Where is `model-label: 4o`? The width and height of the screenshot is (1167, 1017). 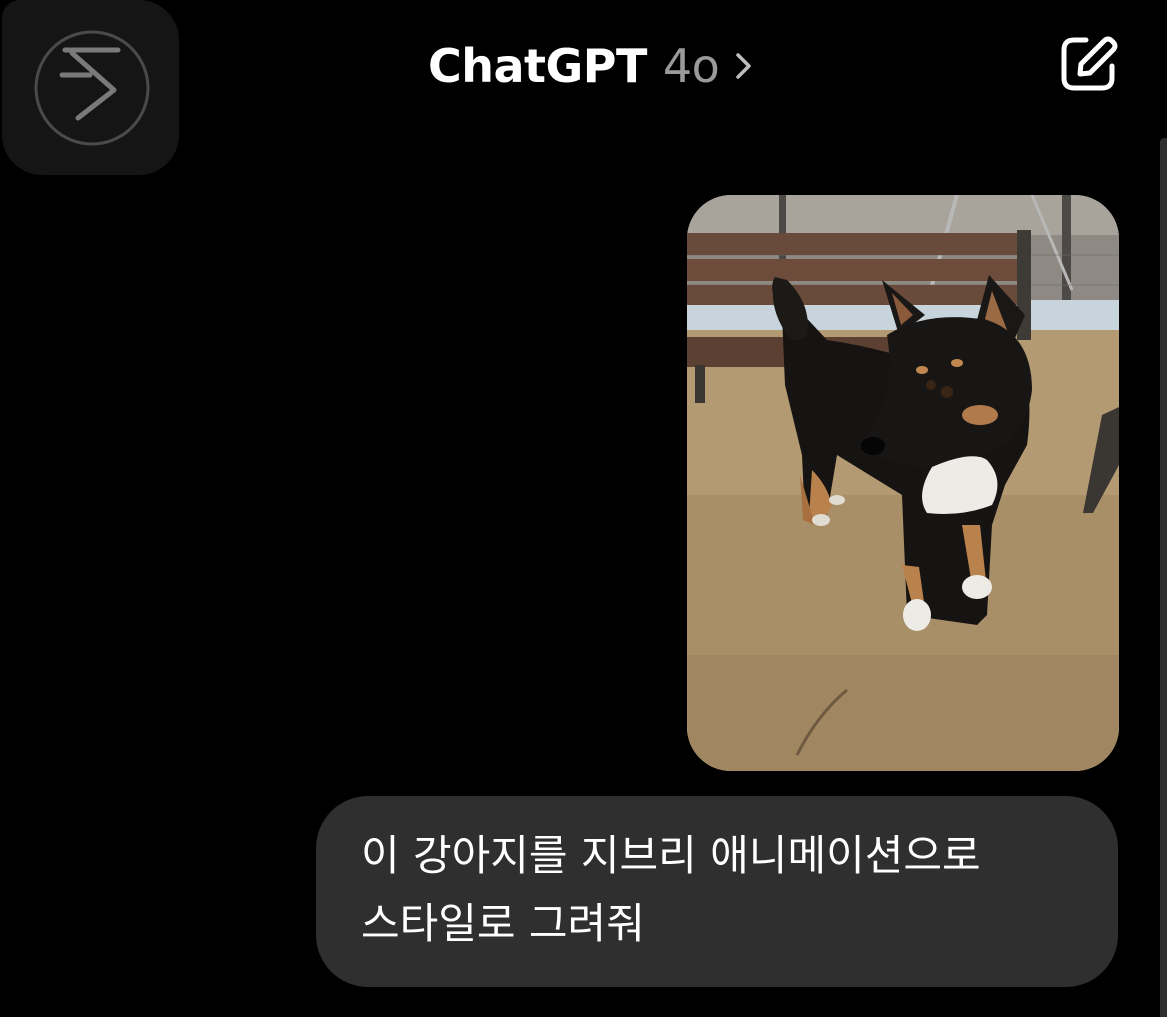 model-label: 4o is located at coordinates (691, 66).